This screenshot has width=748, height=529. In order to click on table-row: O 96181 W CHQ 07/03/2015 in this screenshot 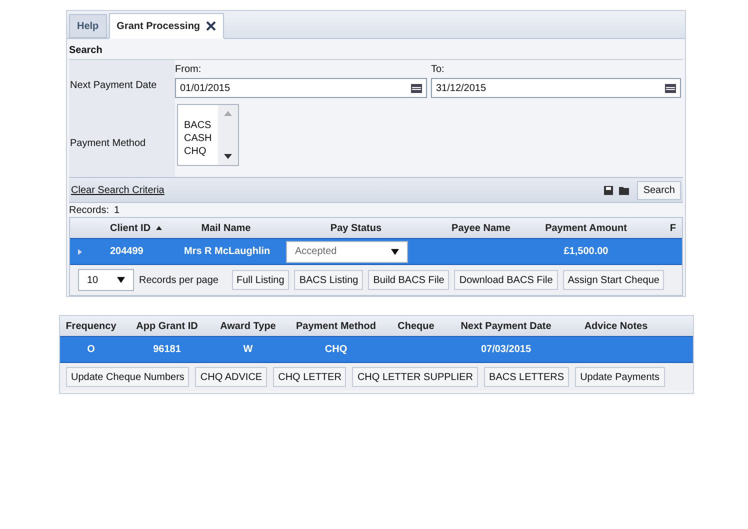, I will do `click(376, 349)`.